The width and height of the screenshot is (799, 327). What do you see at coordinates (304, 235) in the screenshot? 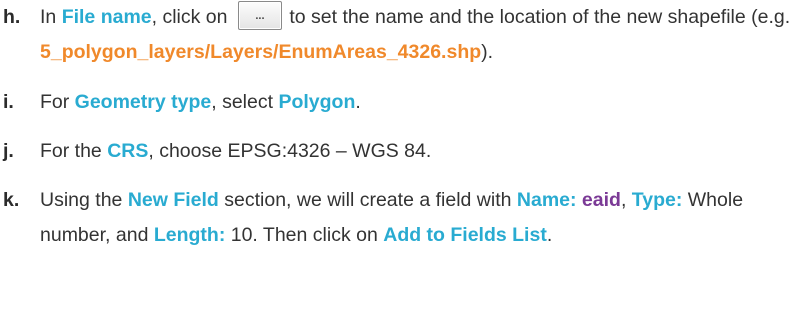
I see `step-text: 10. Then click on` at bounding box center [304, 235].